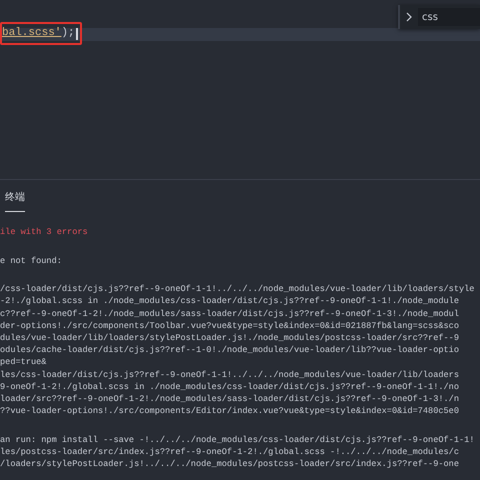 The height and width of the screenshot is (480, 480). What do you see at coordinates (32, 34) in the screenshot?
I see `code-text: bal.scss'` at bounding box center [32, 34].